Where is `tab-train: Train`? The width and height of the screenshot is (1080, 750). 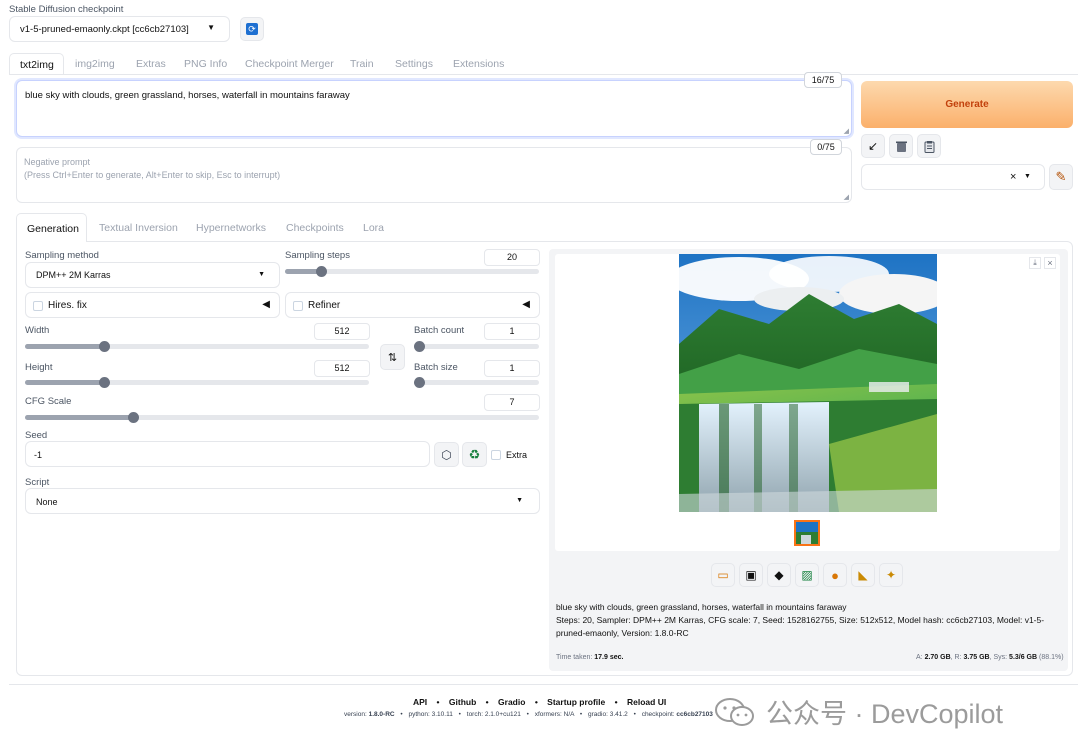 tab-train: Train is located at coordinates (362, 64).